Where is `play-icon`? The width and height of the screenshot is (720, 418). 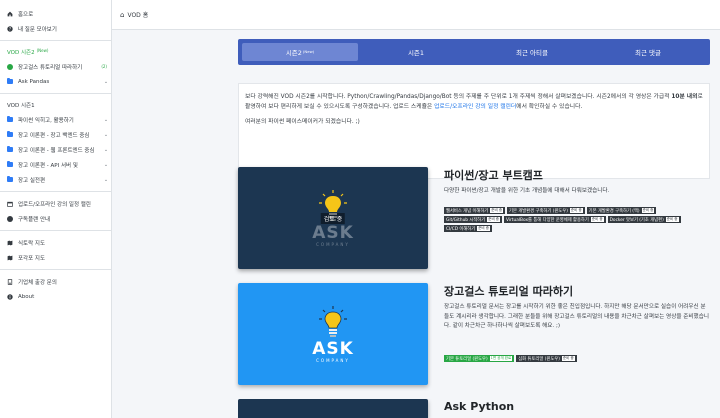 play-icon is located at coordinates (10, 66).